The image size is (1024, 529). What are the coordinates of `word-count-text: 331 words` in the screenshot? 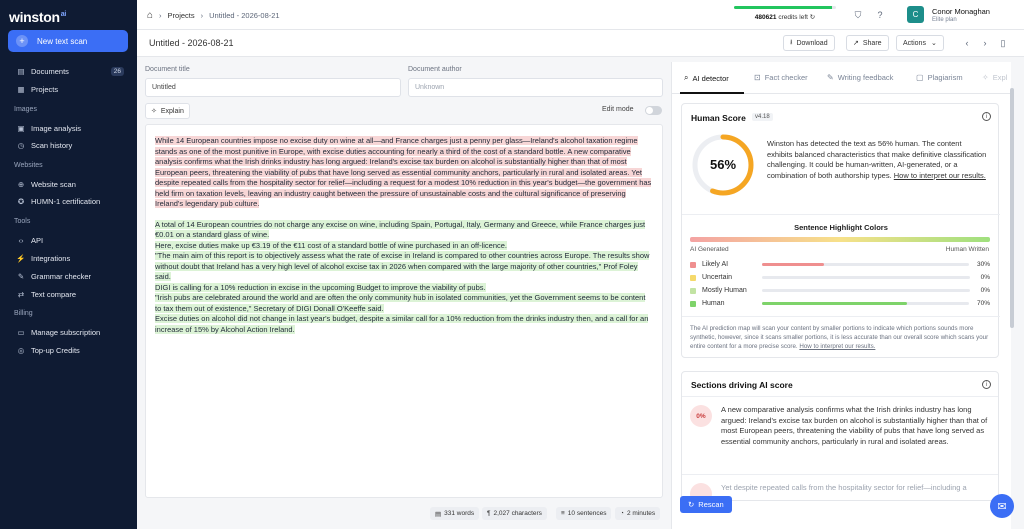 It's located at (459, 513).